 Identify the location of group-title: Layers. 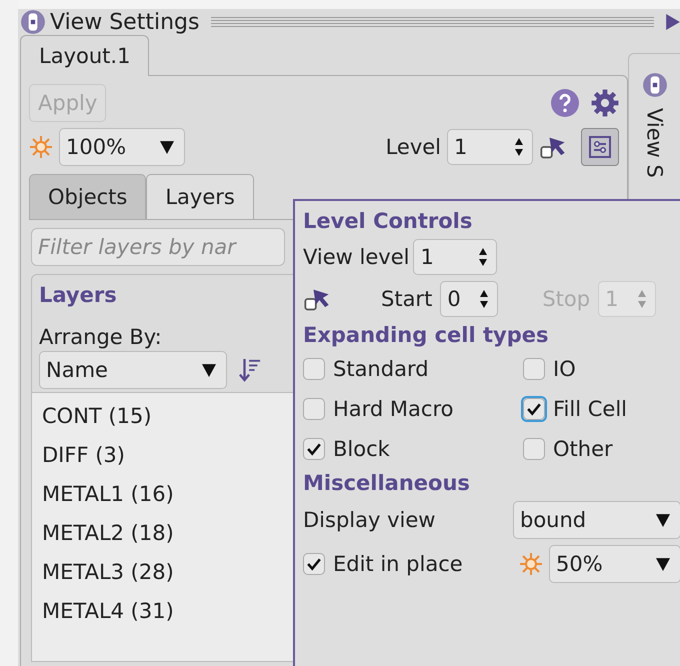
(78, 295).